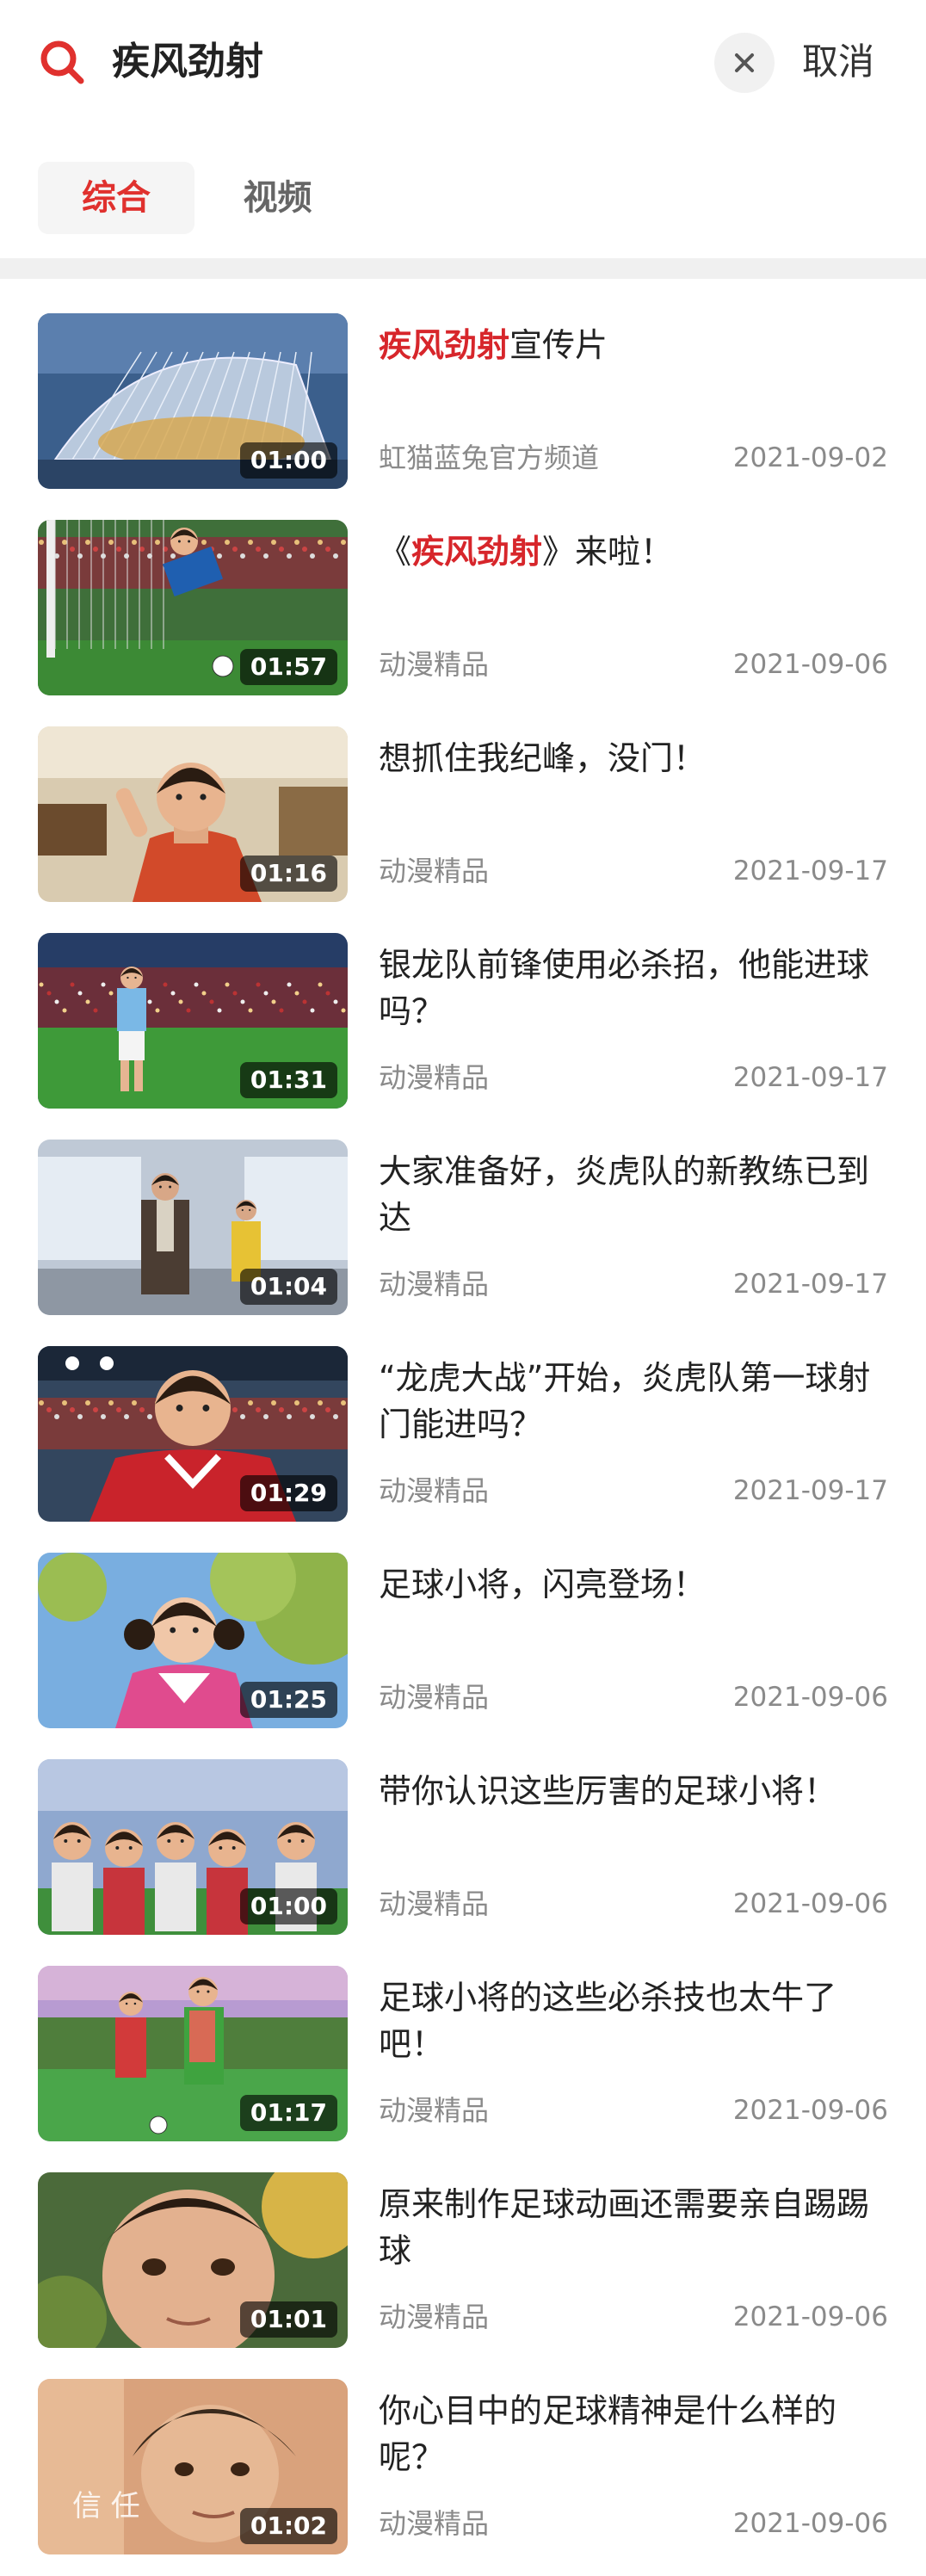 Image resolution: width=926 pixels, height=2576 pixels. Describe the element at coordinates (633, 607) in the screenshot. I see `result-info: 《疾风劲射》来啦！ 动漫精品 2021-09-06` at that location.